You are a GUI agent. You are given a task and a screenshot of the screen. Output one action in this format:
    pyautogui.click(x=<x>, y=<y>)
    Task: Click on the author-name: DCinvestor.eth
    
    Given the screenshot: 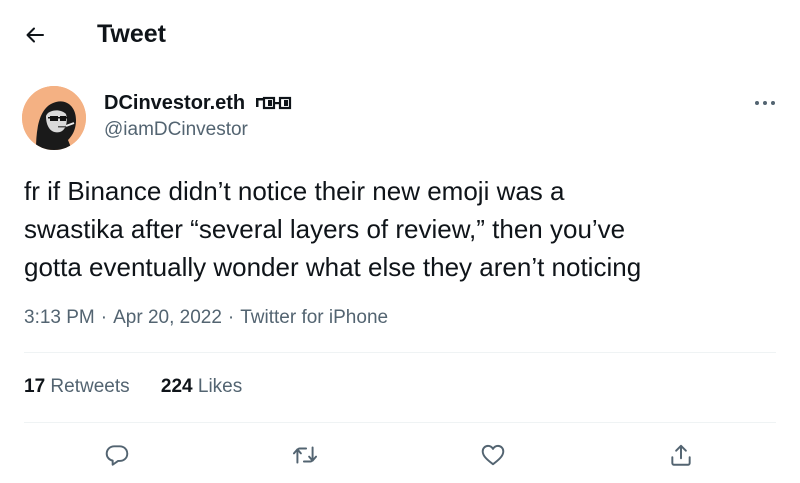 What is the action you would take?
    pyautogui.click(x=199, y=103)
    